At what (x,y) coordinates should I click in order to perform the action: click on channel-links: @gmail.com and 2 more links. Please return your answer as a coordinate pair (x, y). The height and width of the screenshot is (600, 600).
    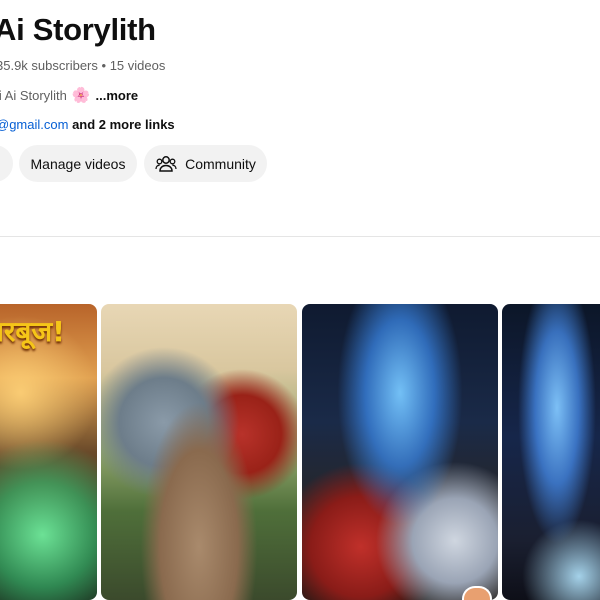
    Looking at the image, I should click on (87, 124).